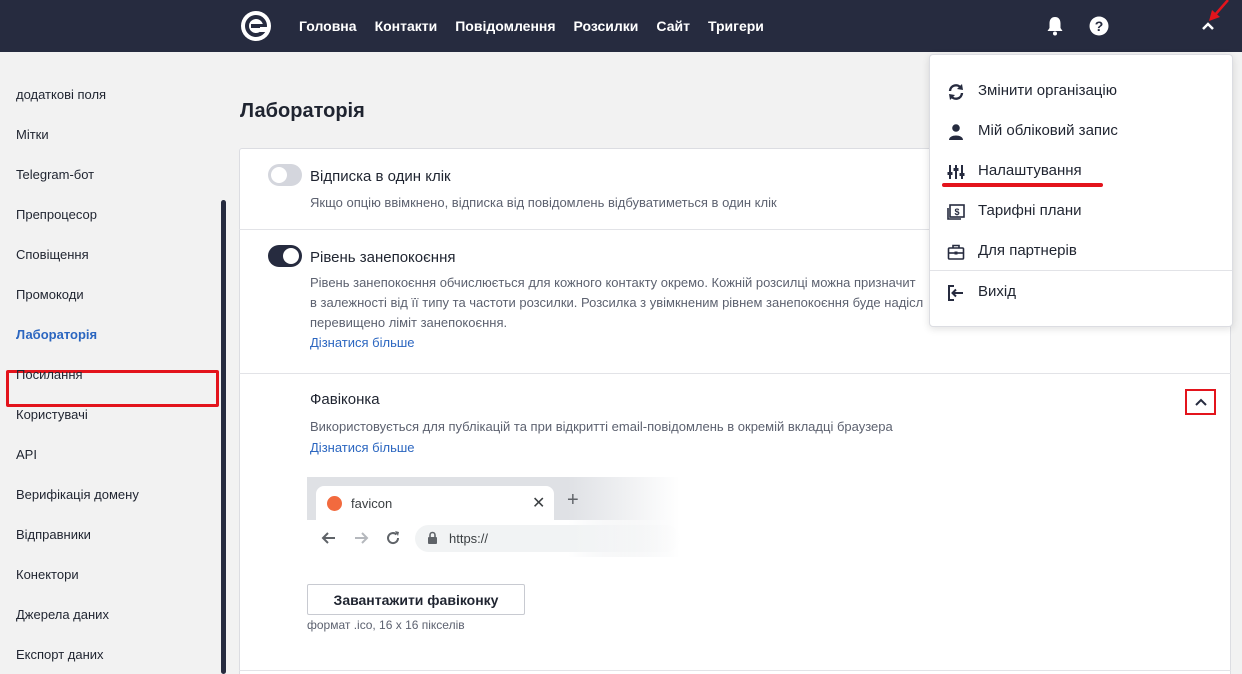 The image size is (1242, 674). Describe the element at coordinates (406, 26) in the screenshot. I see `nav-contacts: Контакти` at that location.